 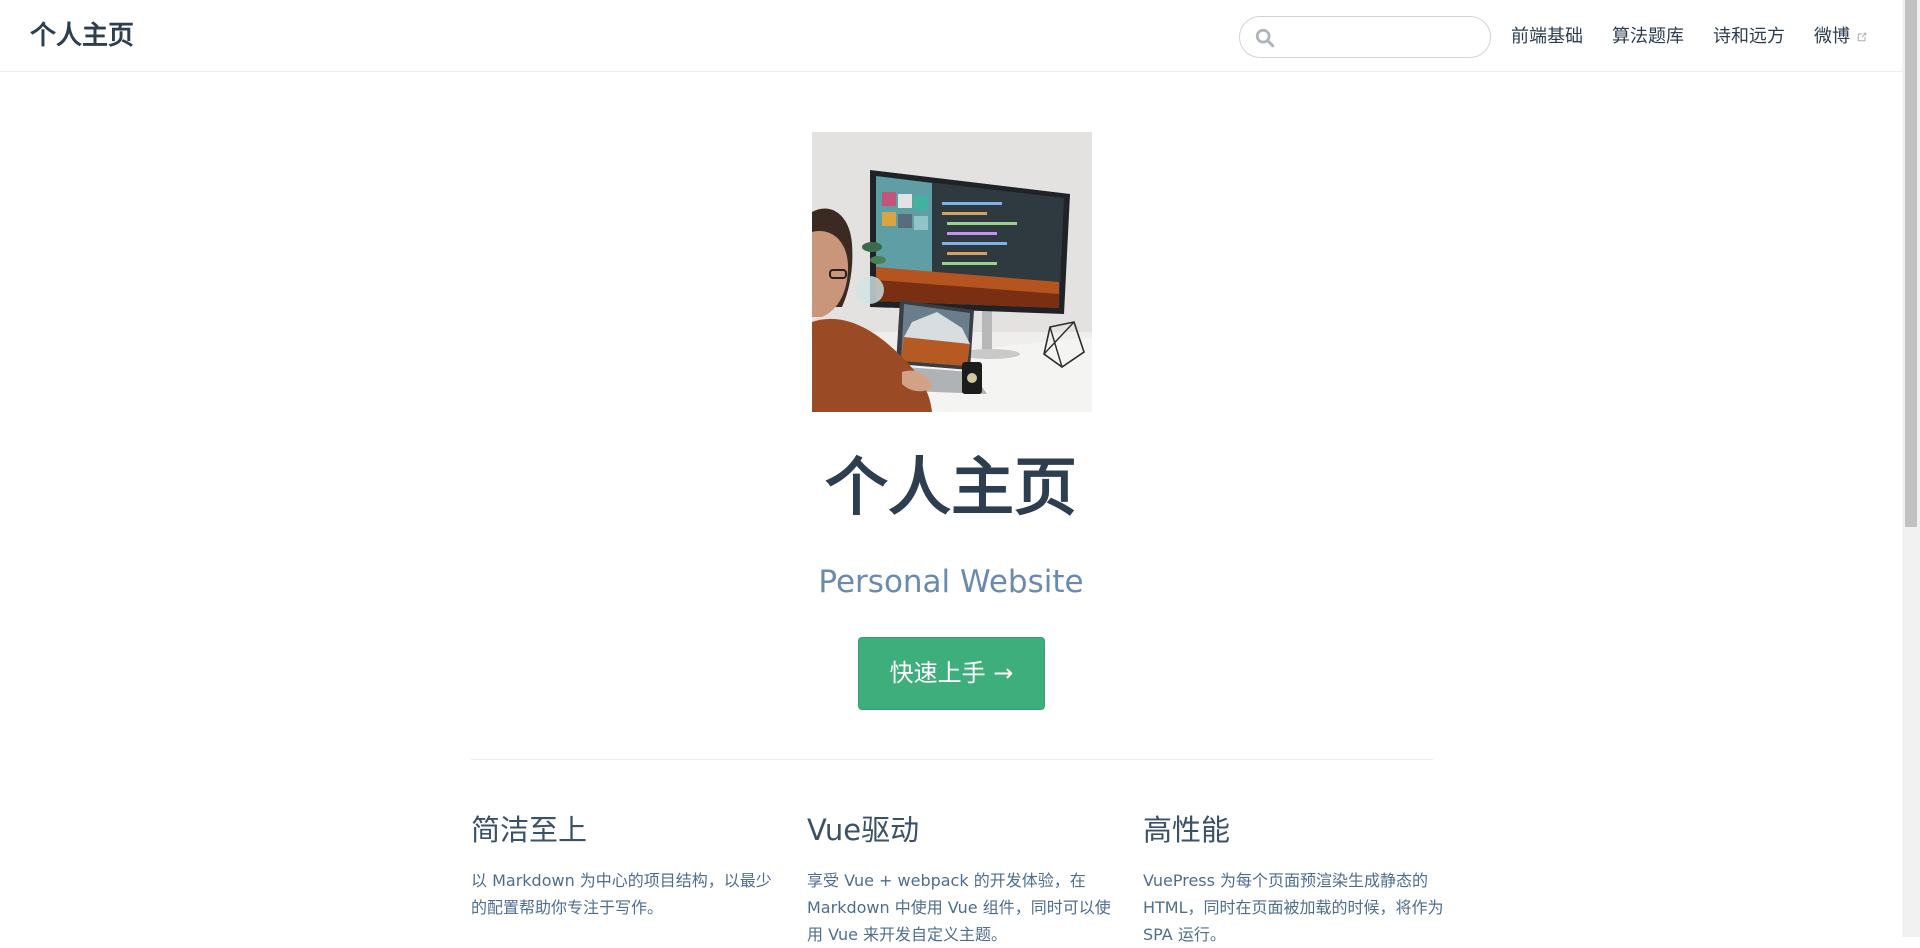 I want to click on nav-item-poetry: 诗和远方, so click(x=1749, y=37).